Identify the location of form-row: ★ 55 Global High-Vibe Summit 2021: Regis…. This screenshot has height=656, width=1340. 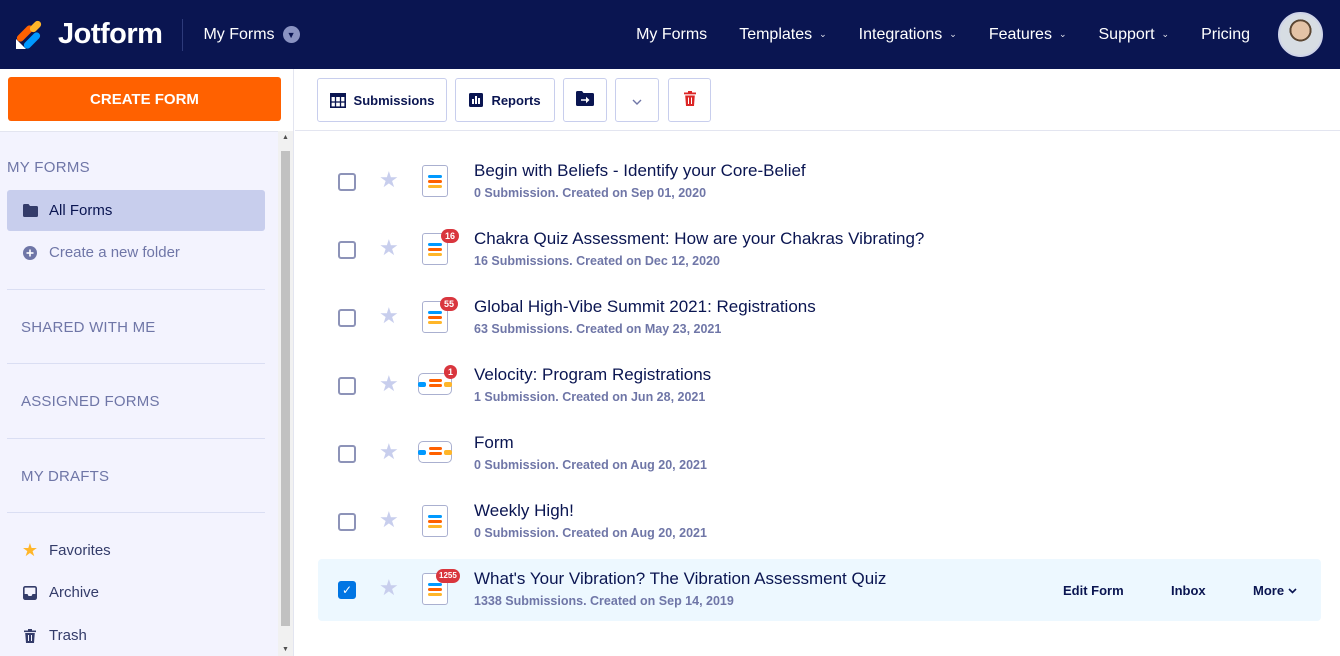
(819, 318).